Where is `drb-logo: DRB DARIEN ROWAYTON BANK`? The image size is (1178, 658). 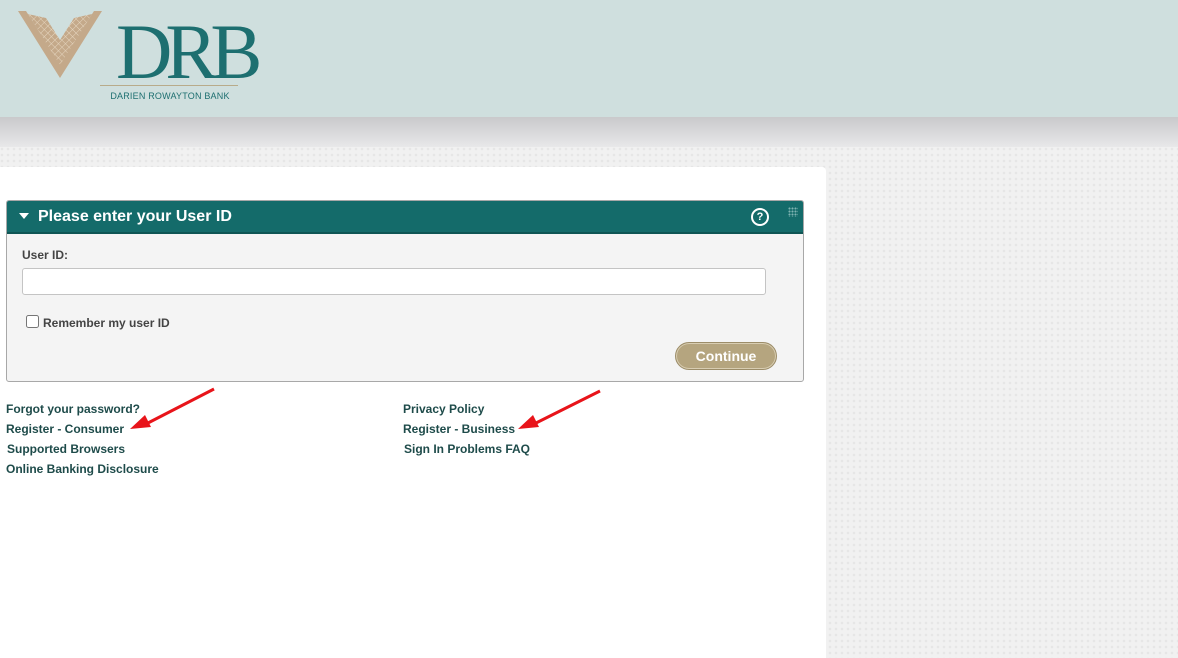 drb-logo: DRB DARIEN ROWAYTON BANK is located at coordinates (139, 58).